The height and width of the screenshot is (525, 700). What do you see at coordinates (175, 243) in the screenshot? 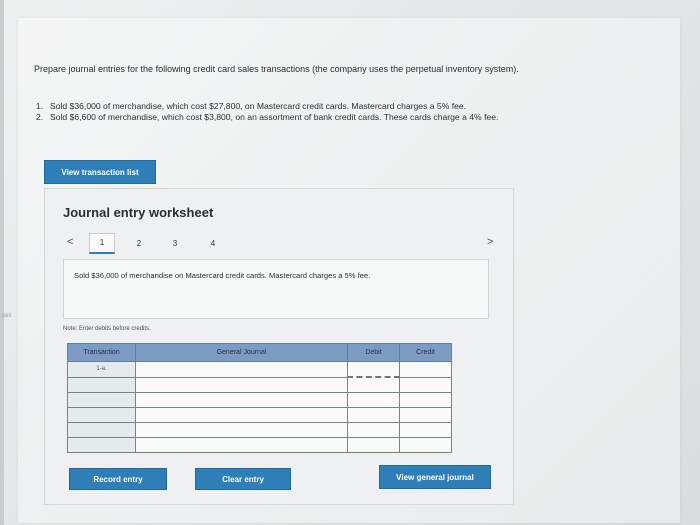
I see `tab-3: 3` at bounding box center [175, 243].